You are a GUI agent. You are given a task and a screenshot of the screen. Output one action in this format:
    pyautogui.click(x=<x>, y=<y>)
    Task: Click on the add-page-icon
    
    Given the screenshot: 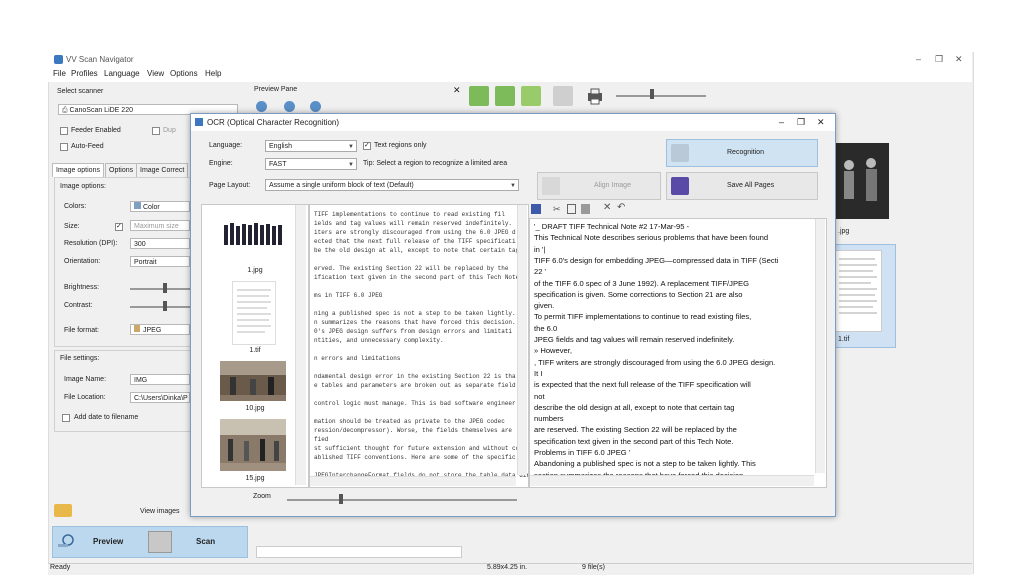 What is the action you would take?
    pyautogui.click(x=479, y=96)
    